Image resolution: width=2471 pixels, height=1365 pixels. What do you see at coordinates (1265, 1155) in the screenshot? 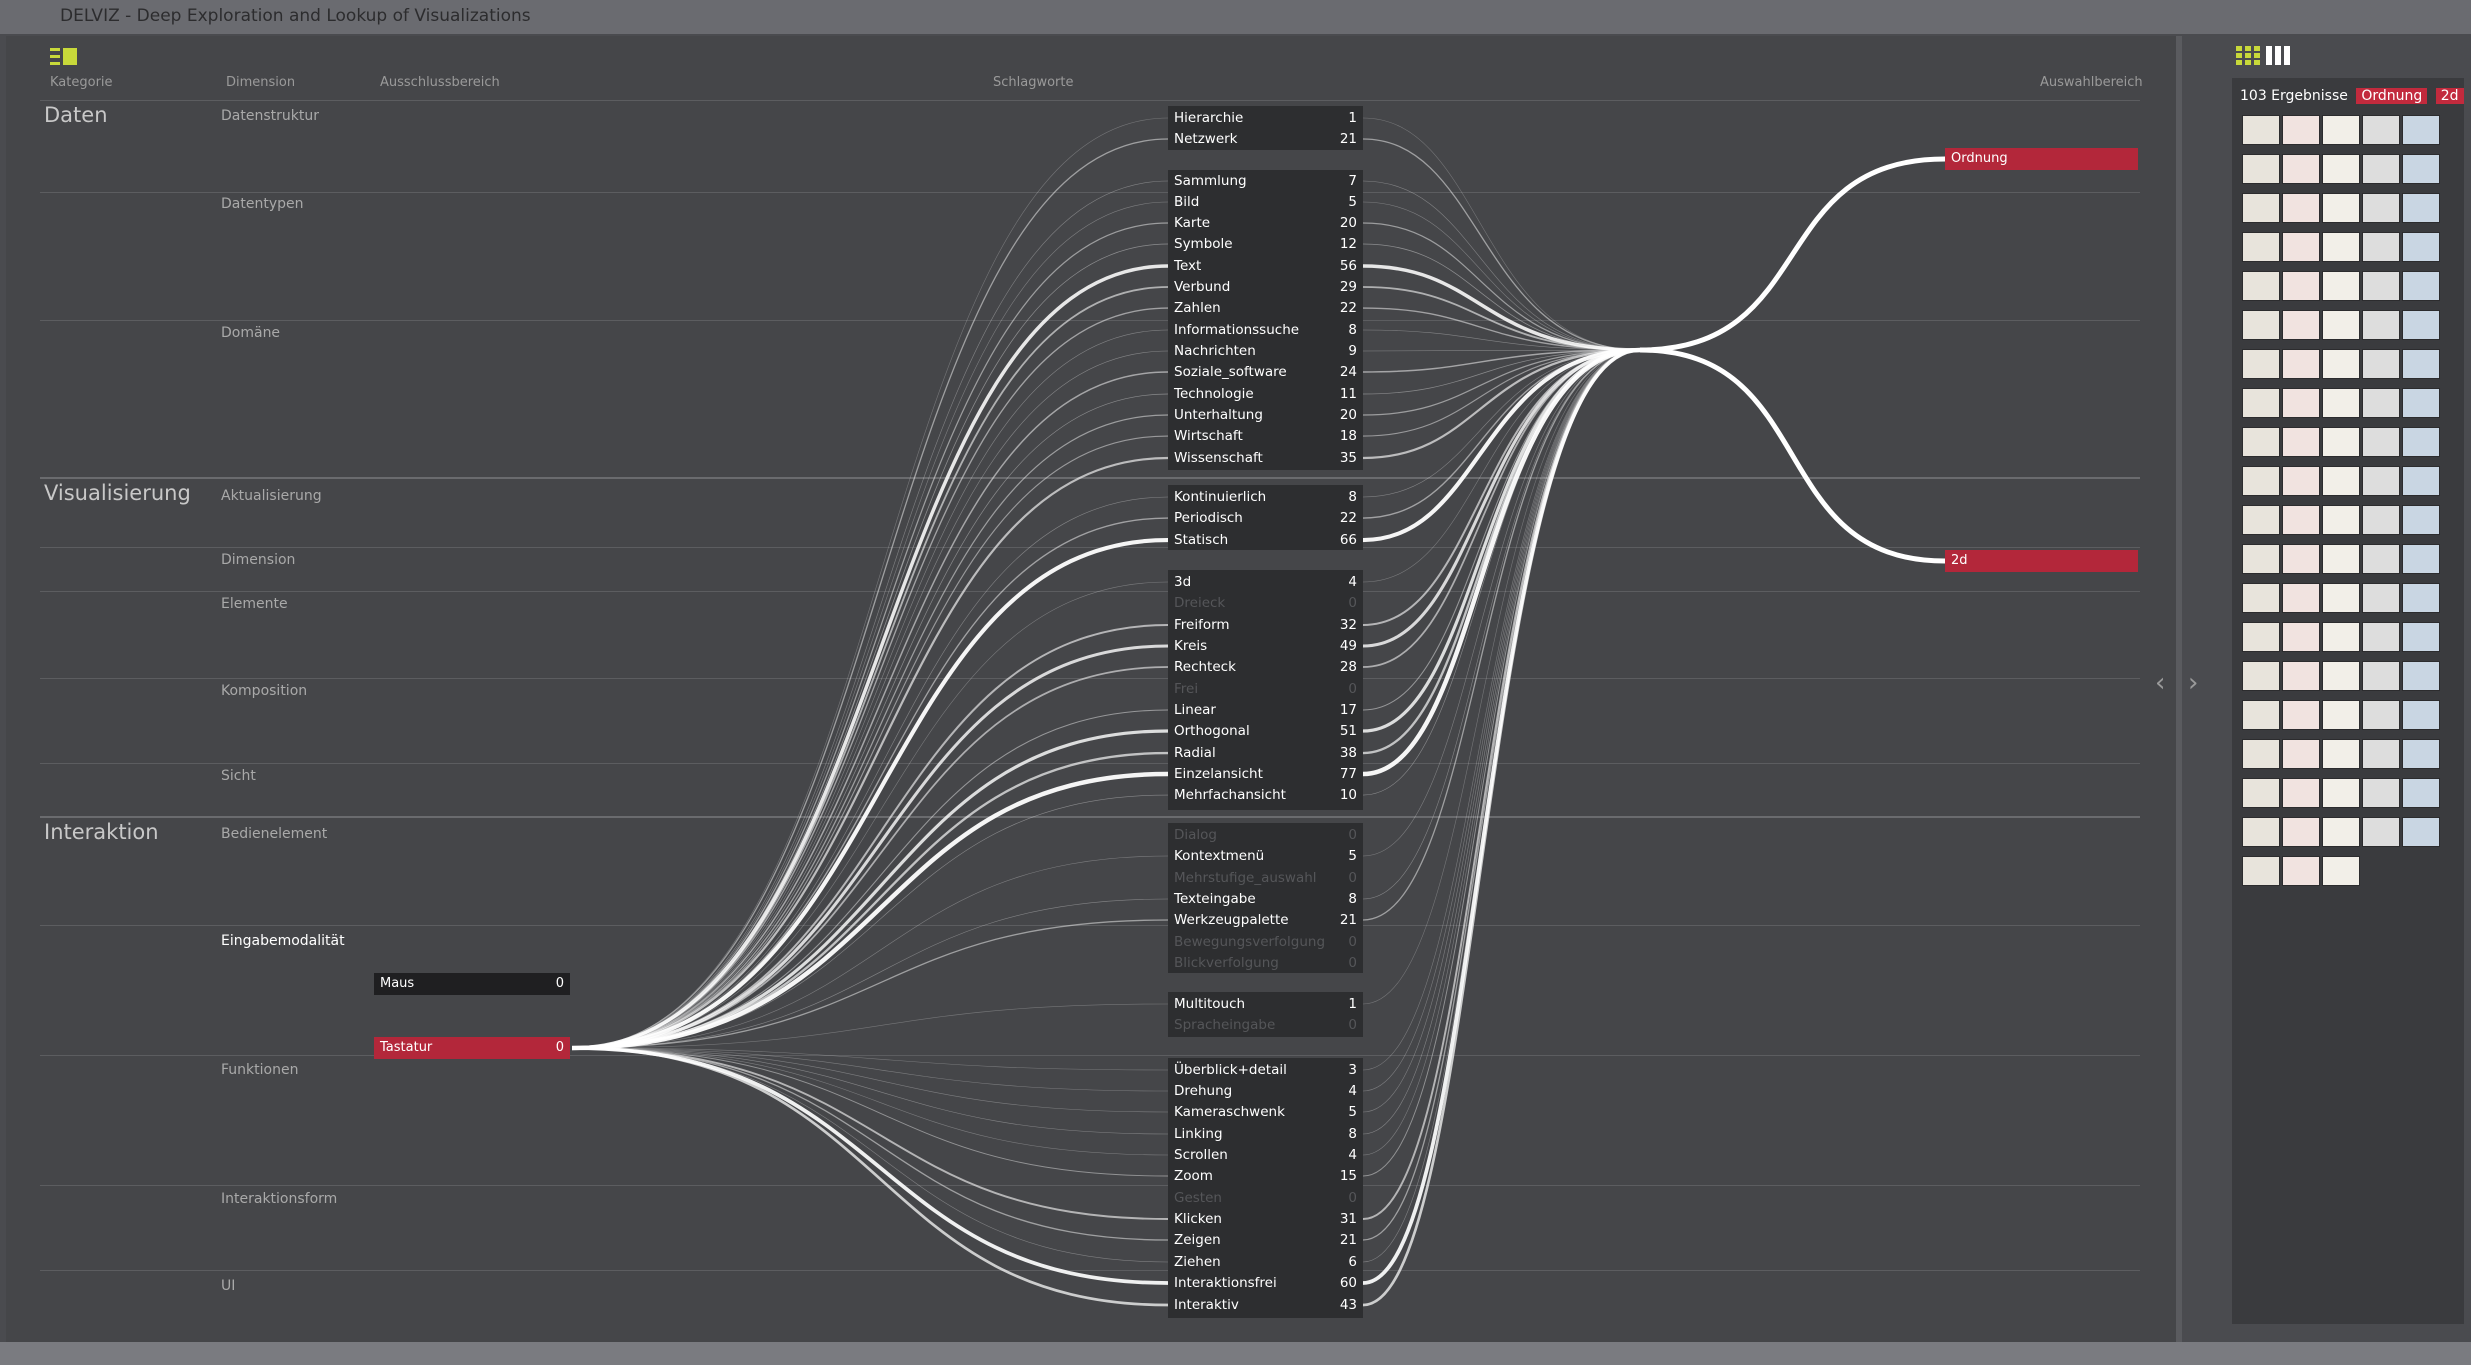
I see `keyword-item: Scrollen 4` at bounding box center [1265, 1155].